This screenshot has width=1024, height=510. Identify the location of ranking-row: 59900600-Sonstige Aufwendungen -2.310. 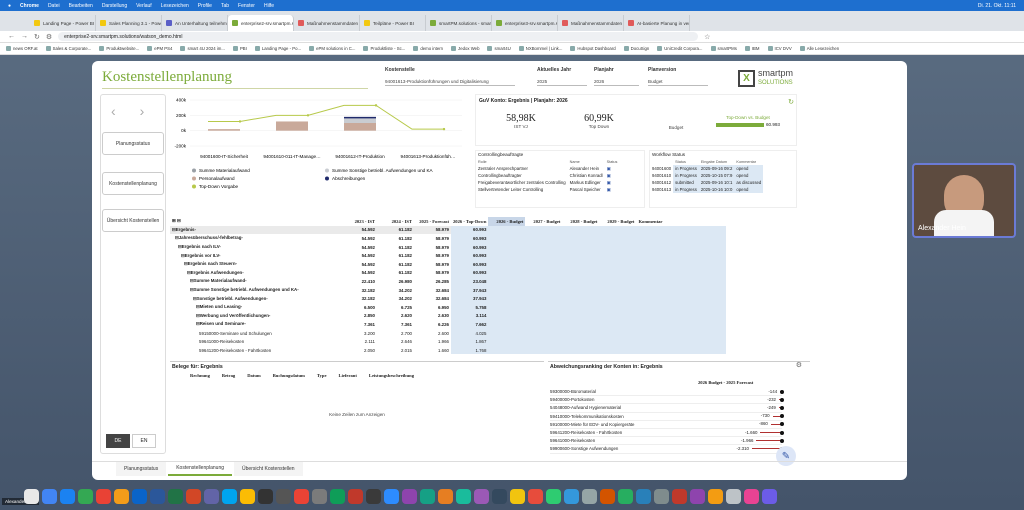
(667, 449).